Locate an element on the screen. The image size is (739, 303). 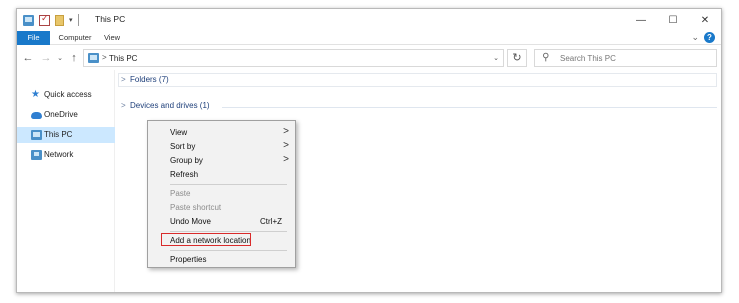
menu-item-properties: Properties is located at coordinates (221, 259).